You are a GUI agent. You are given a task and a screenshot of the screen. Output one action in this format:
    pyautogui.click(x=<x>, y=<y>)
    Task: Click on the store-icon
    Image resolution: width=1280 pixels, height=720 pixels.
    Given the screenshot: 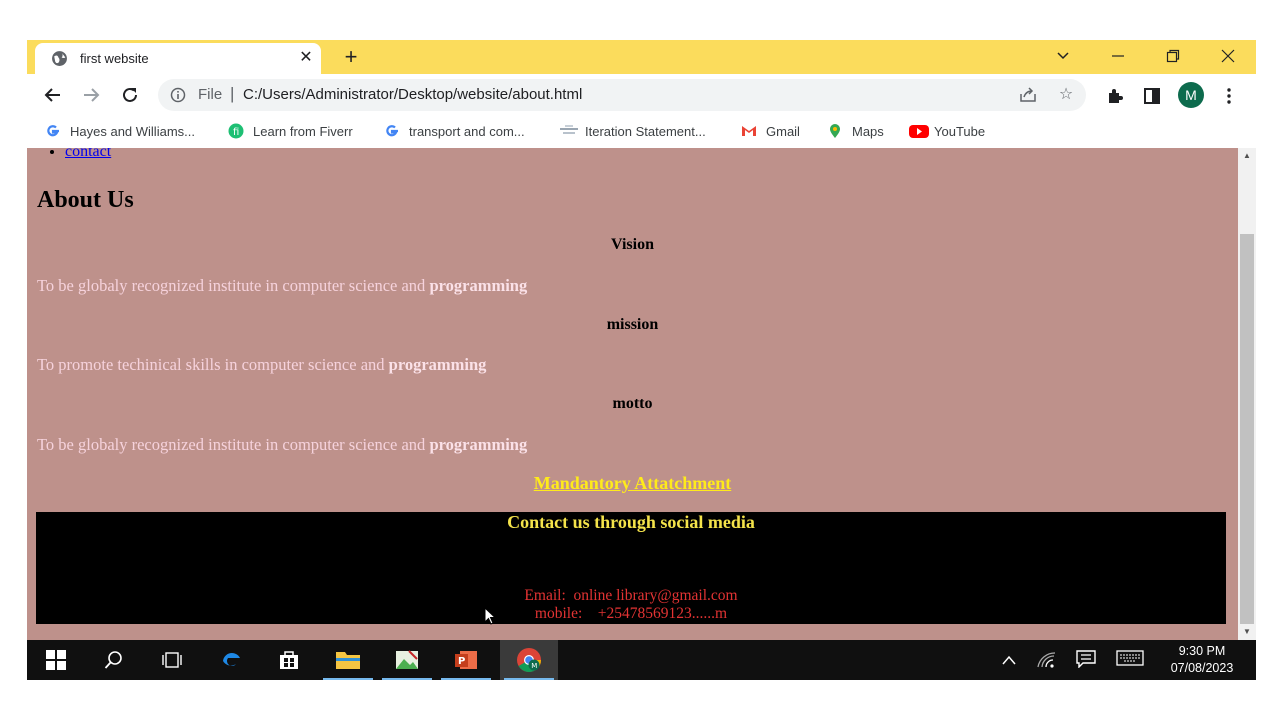 What is the action you would take?
    pyautogui.click(x=289, y=660)
    